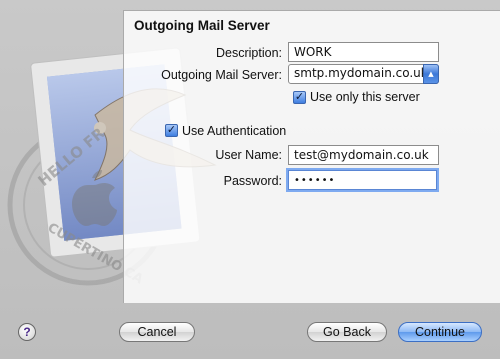 The height and width of the screenshot is (359, 500). Describe the element at coordinates (221, 75) in the screenshot. I see `outgoing-server-label: Outgoing Mail Server:` at that location.